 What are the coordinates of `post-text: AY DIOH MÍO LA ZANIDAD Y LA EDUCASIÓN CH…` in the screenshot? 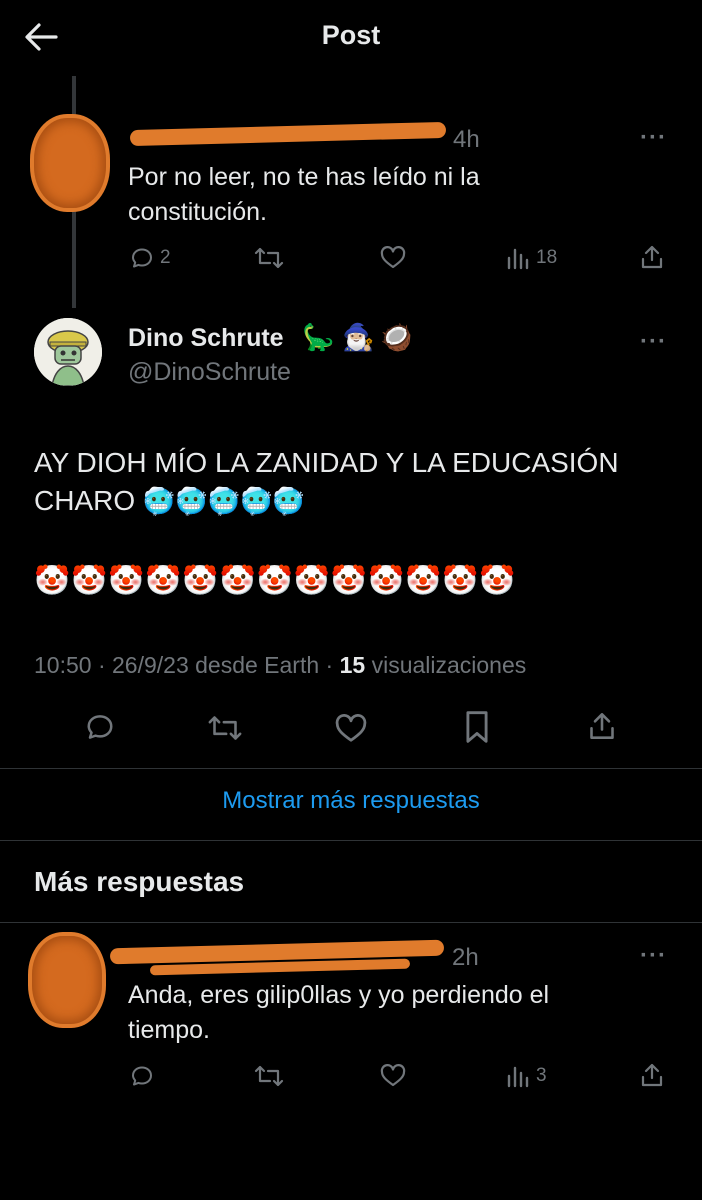 It's located at (354, 482).